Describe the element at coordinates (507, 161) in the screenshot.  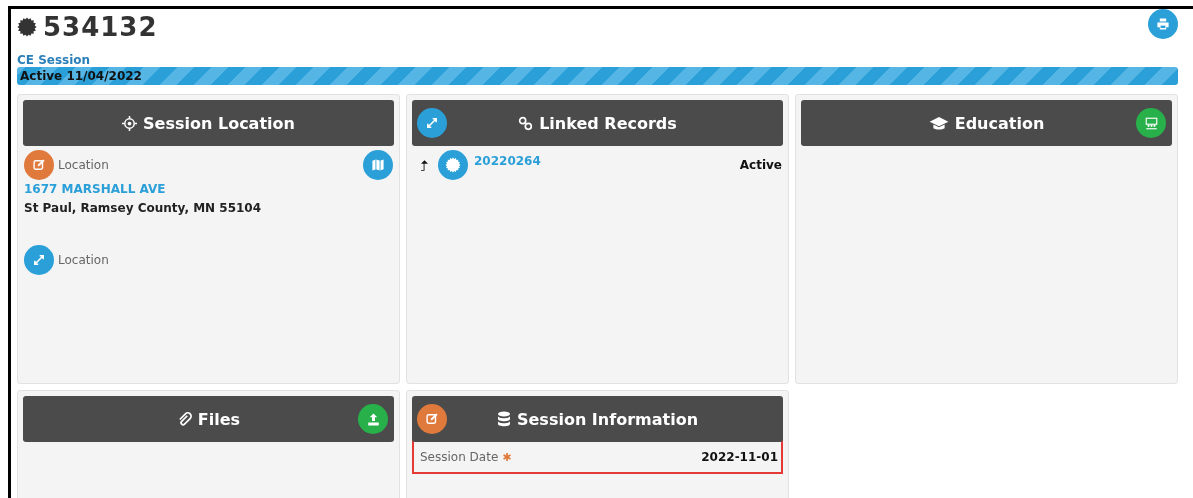
I see `record-link: 20220264` at that location.